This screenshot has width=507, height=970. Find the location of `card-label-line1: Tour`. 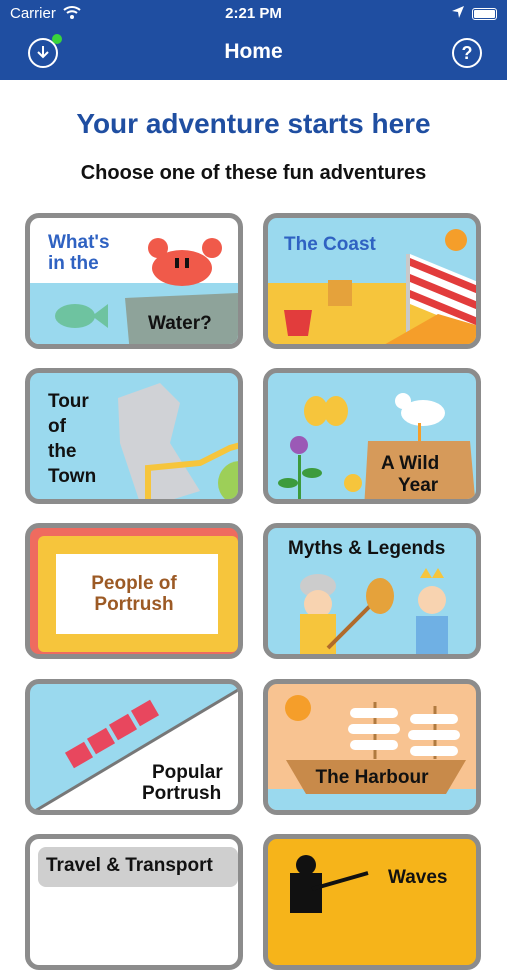

card-label-line1: Tour is located at coordinates (68, 401).